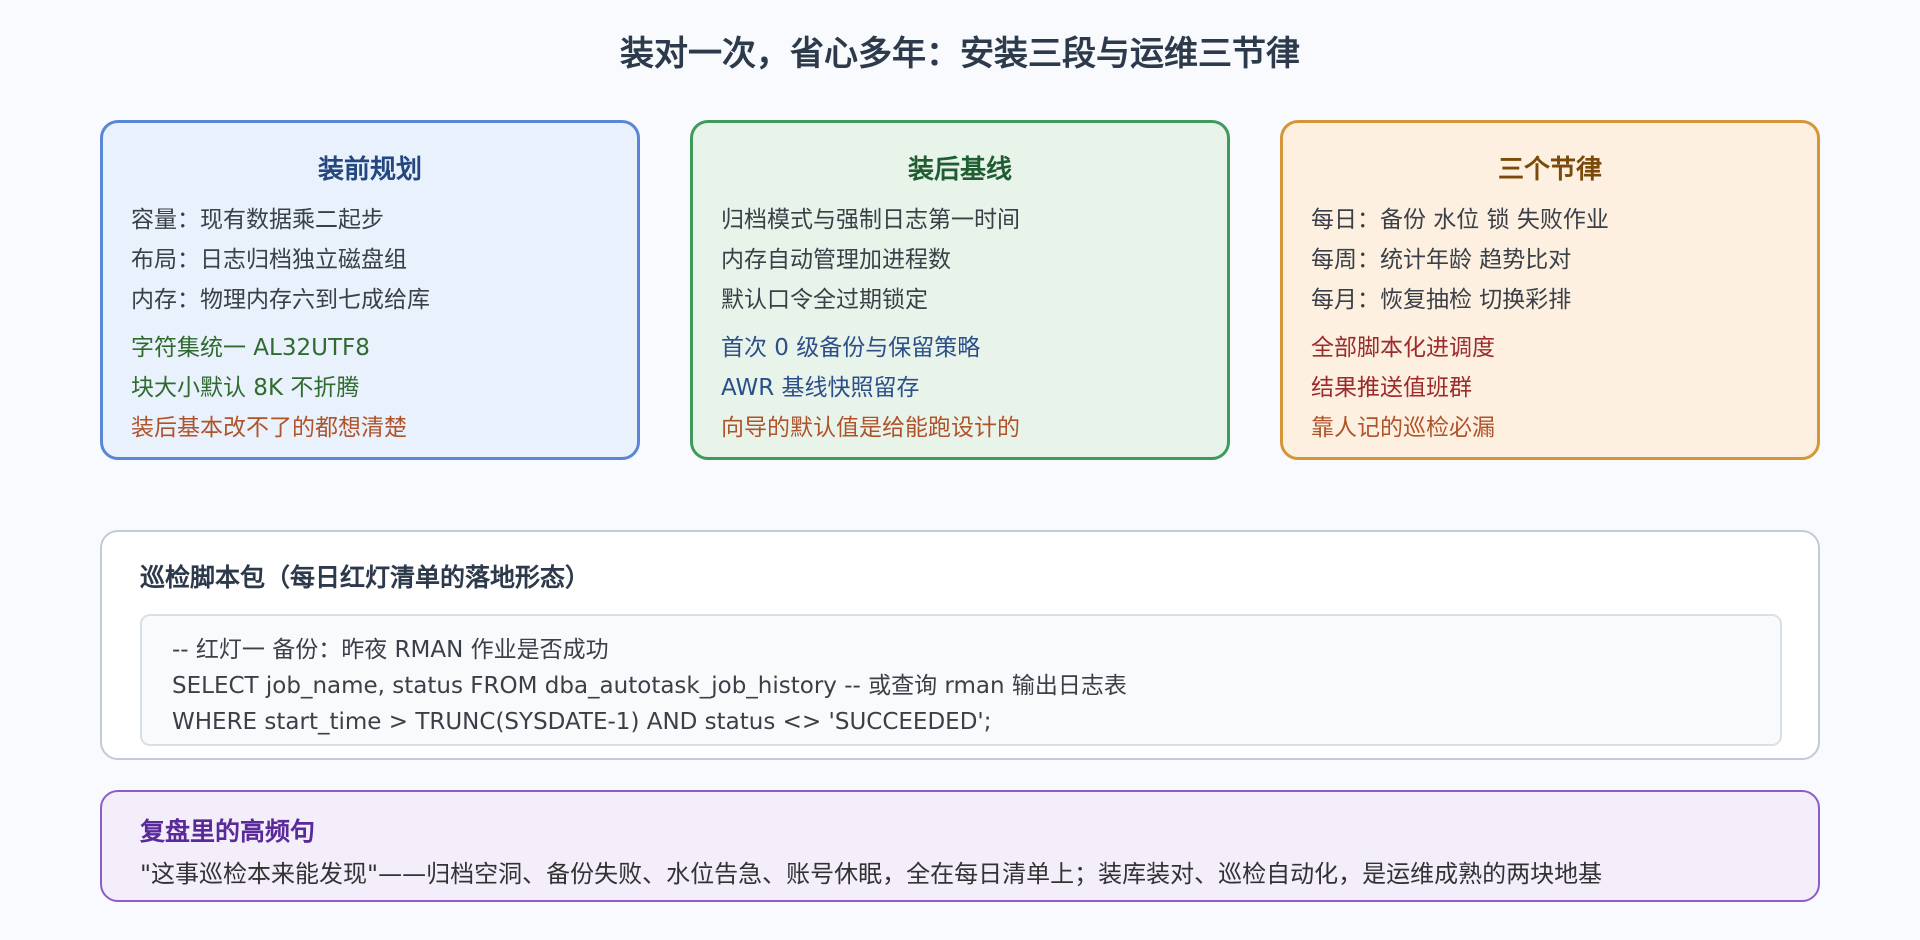  I want to click on card-line: 全部脚本化进调度, so click(1403, 348).